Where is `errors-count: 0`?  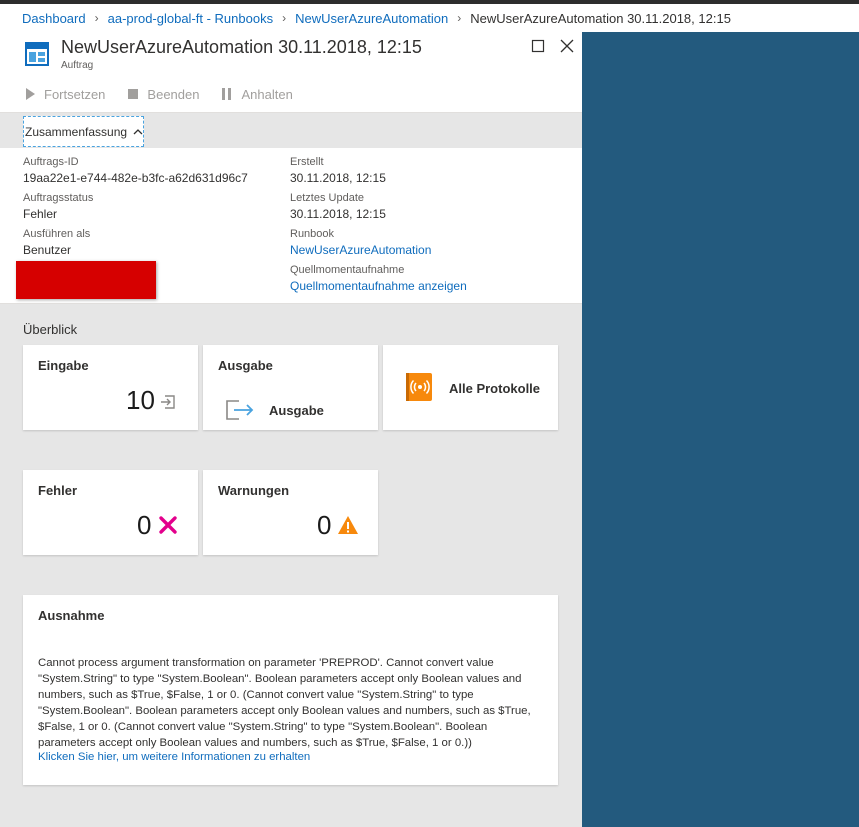
errors-count: 0 is located at coordinates (144, 525).